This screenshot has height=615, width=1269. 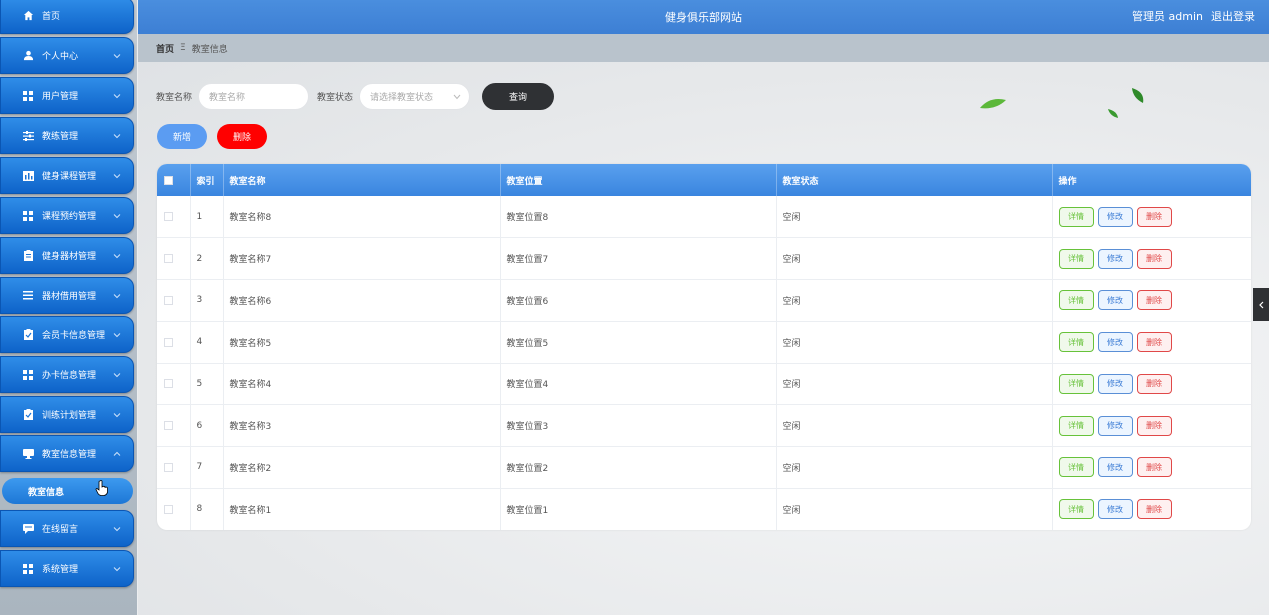 What do you see at coordinates (355, 96) in the screenshot?
I see `search-bar: 教室名称 教室名称 教室状态 请选择教室状态 查询` at bounding box center [355, 96].